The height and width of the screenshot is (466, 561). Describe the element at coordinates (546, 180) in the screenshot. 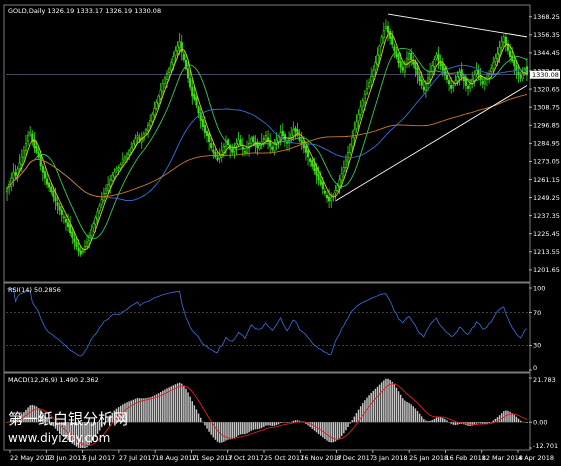

I see `y-tick-label: 1261.15` at that location.